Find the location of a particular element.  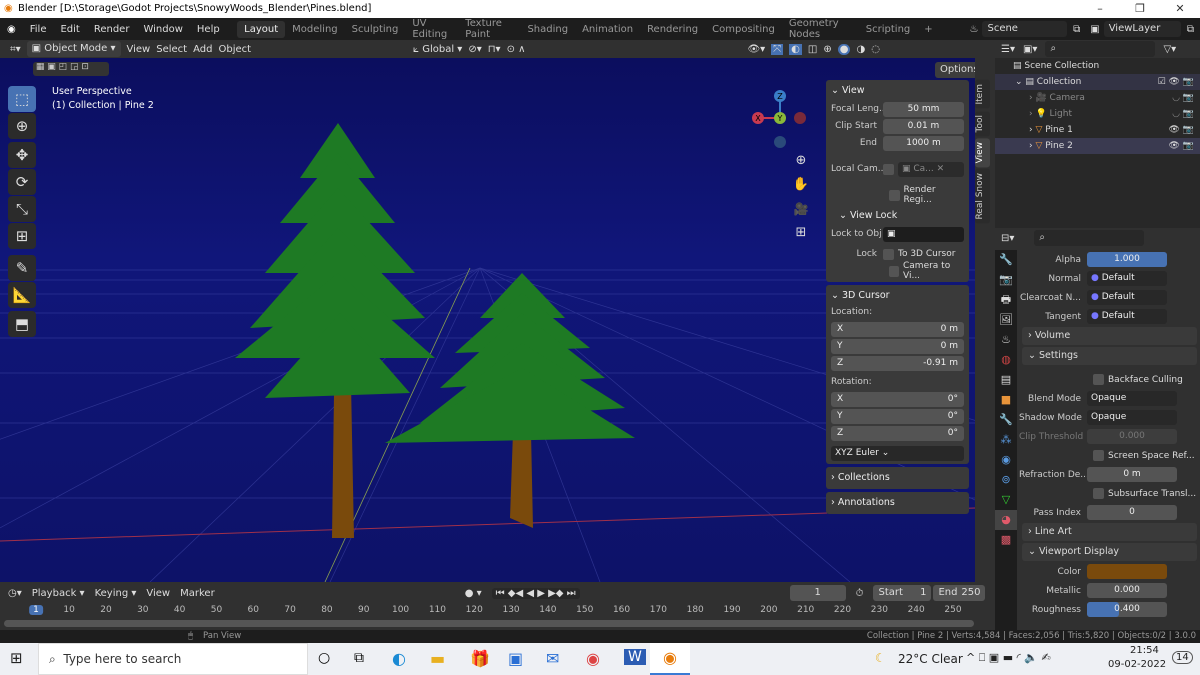

tab-layout: Layout is located at coordinates (261, 29).